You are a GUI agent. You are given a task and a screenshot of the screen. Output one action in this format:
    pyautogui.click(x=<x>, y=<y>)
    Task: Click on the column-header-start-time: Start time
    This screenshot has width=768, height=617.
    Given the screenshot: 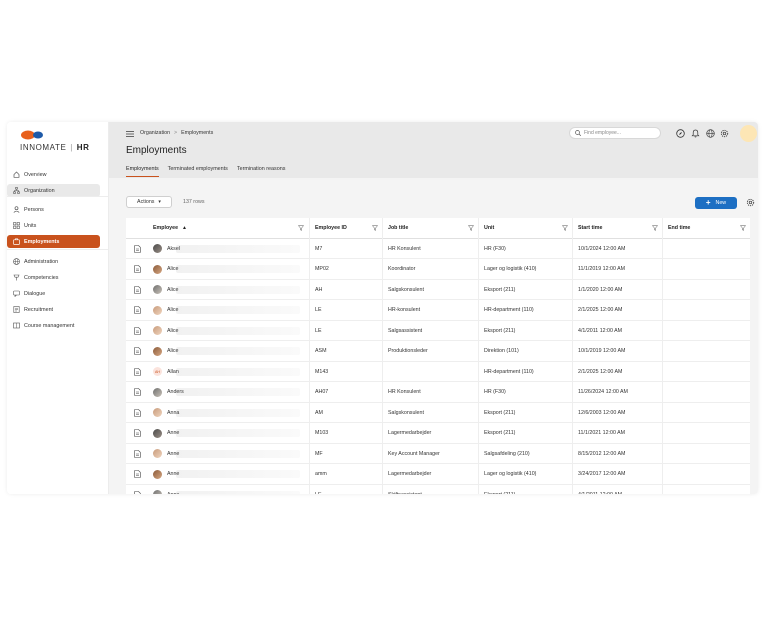 What is the action you would take?
    pyautogui.click(x=617, y=228)
    